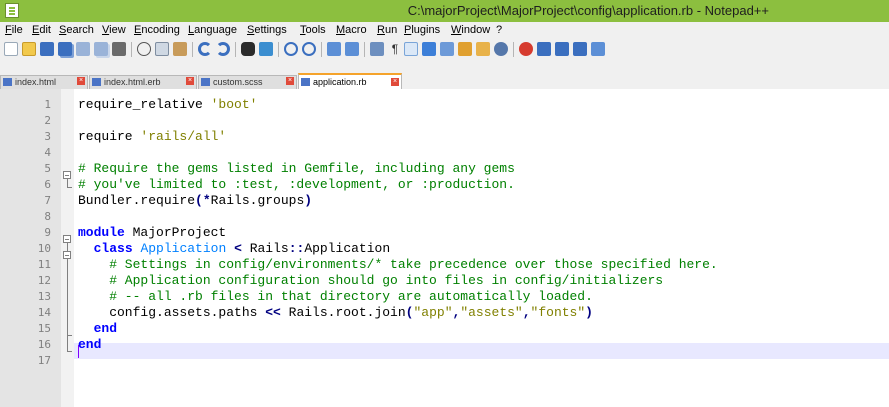 The image size is (889, 407). I want to click on tab-index-html-erb: index.html.erb ×, so click(143, 82).